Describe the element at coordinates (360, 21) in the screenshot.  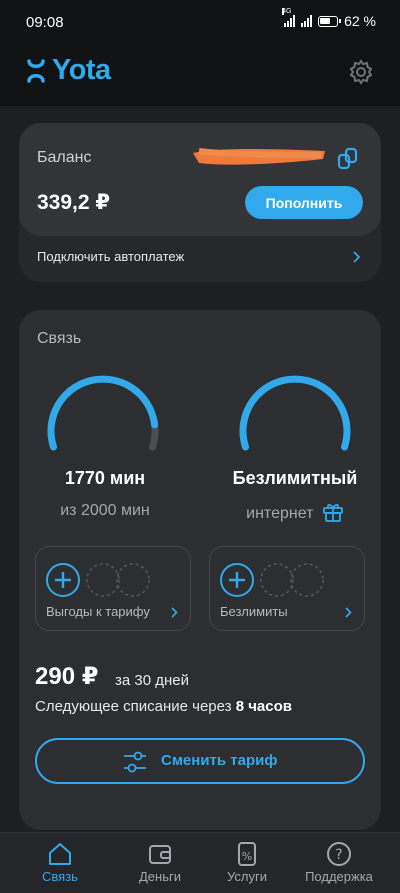
I see `battery-level: 62 %` at that location.